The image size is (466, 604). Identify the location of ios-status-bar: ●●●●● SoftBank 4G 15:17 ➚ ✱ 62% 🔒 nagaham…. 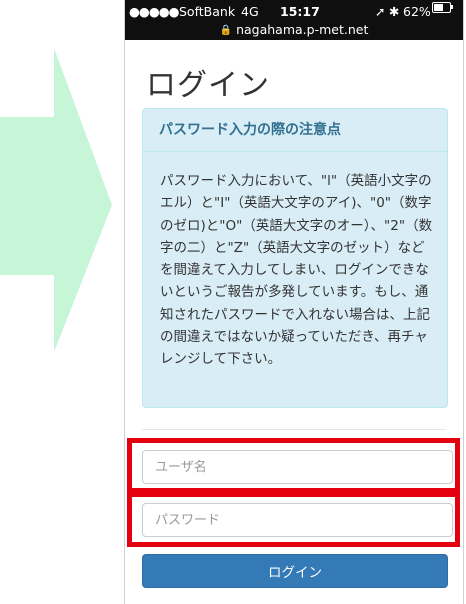
(294, 20).